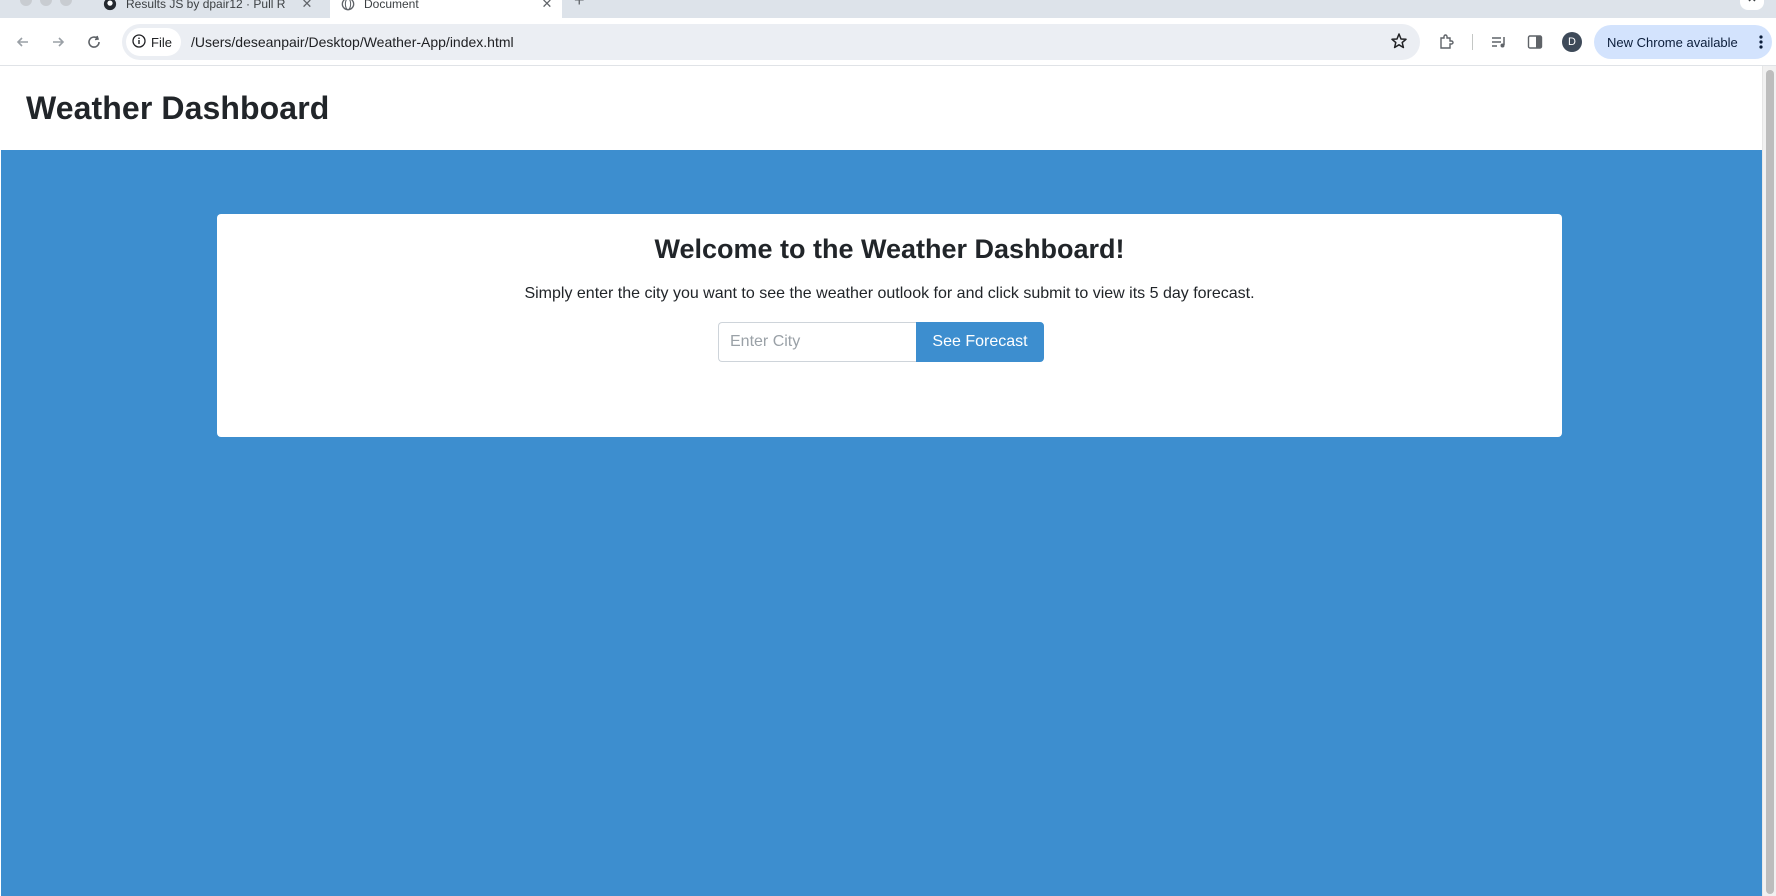 The image size is (1776, 896). I want to click on tab-search-icon, so click(1752, 5).